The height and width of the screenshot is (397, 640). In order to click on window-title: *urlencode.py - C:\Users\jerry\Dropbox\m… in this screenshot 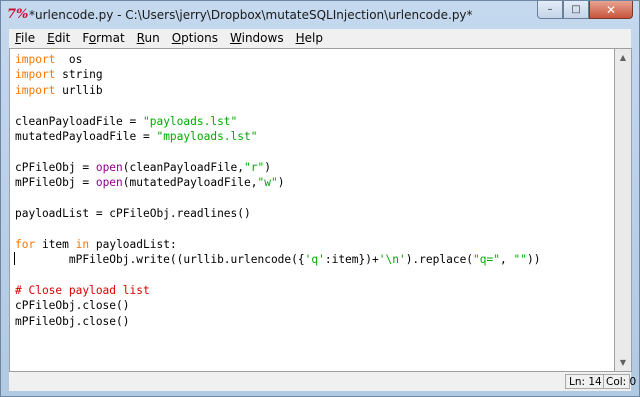, I will do `click(251, 15)`.